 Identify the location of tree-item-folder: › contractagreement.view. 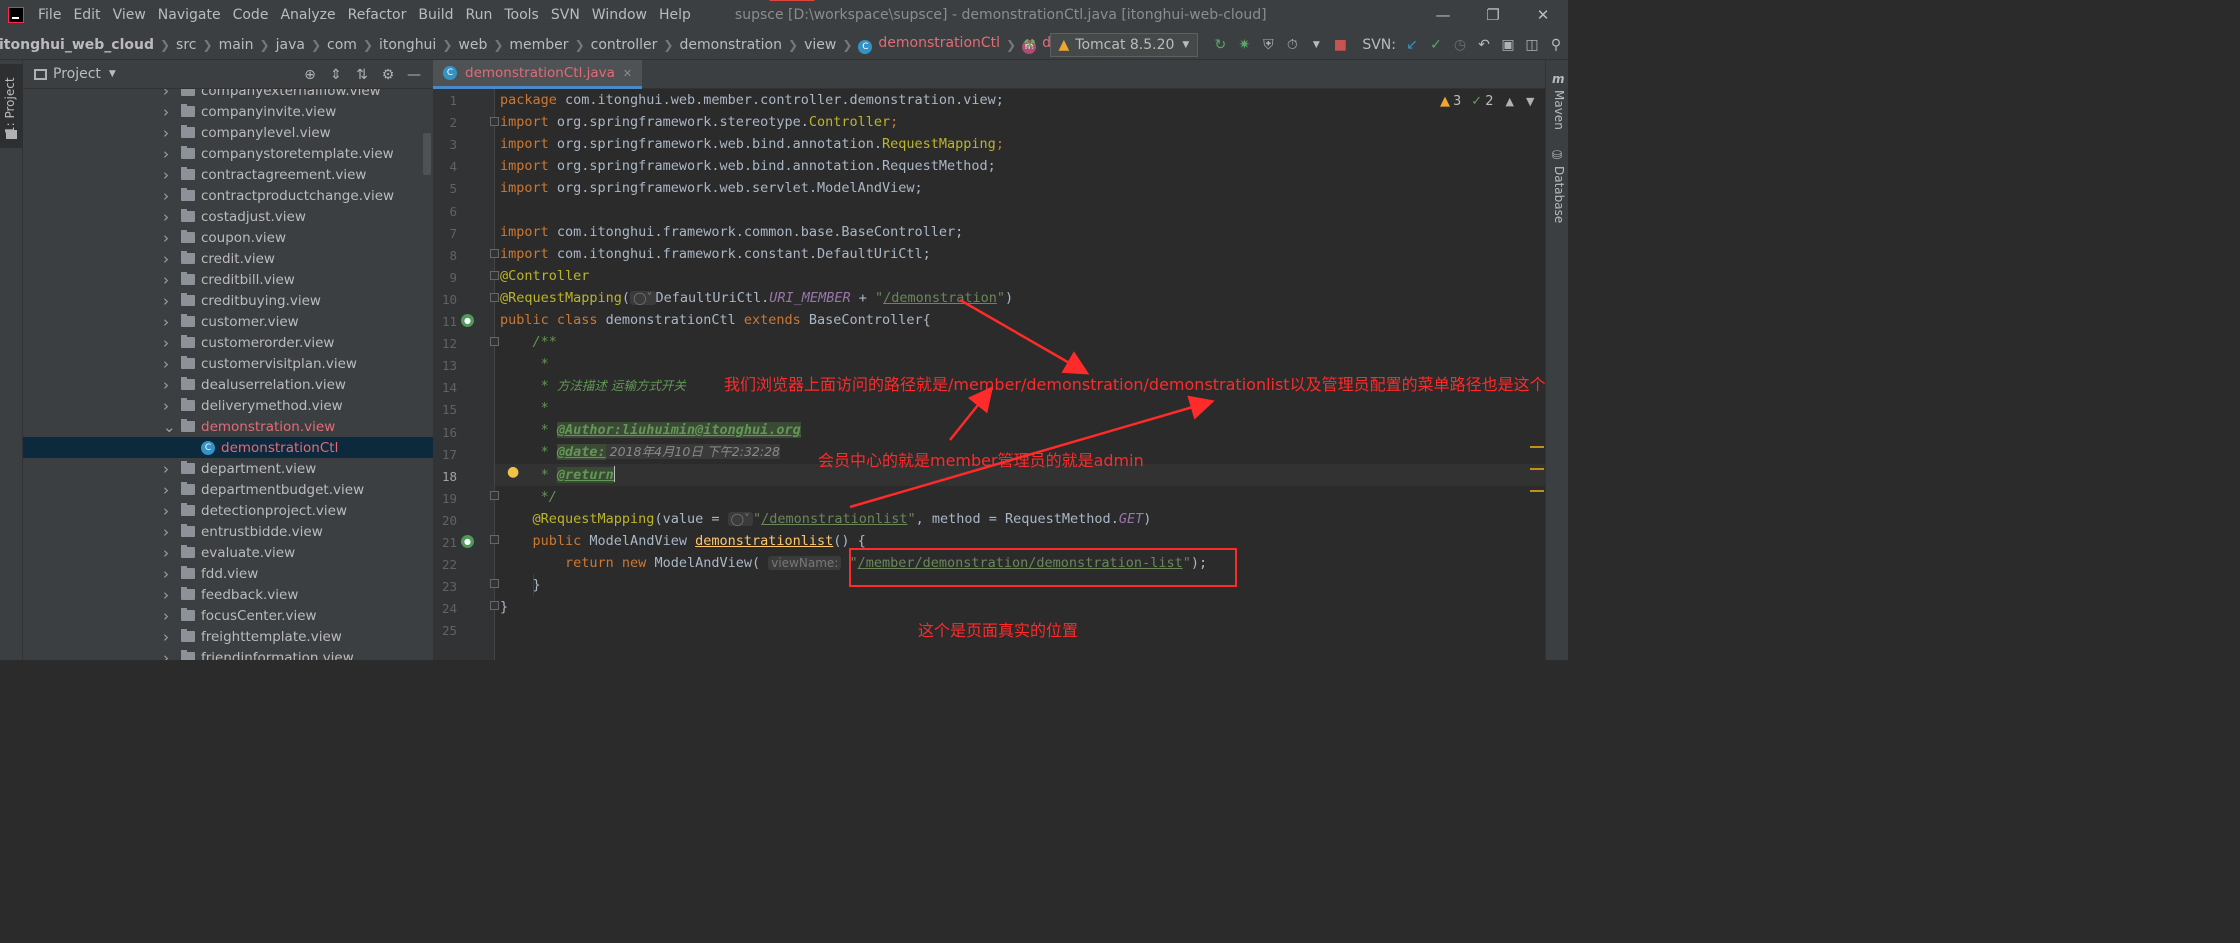
(228, 174).